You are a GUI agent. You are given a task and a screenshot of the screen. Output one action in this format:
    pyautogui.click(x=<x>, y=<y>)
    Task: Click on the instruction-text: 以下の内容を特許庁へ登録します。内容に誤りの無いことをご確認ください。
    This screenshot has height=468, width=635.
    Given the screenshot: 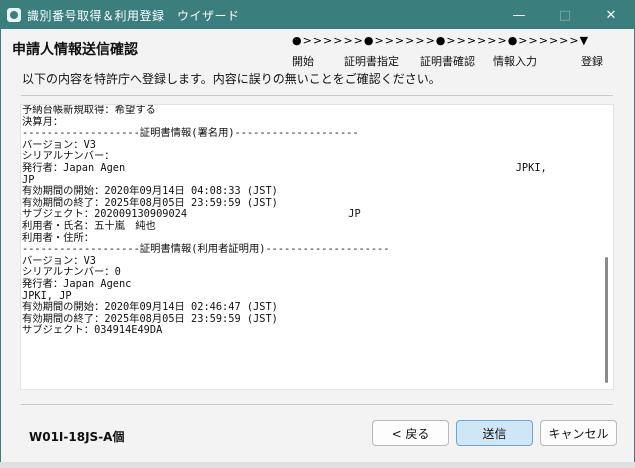 What is the action you would take?
    pyautogui.click(x=231, y=79)
    